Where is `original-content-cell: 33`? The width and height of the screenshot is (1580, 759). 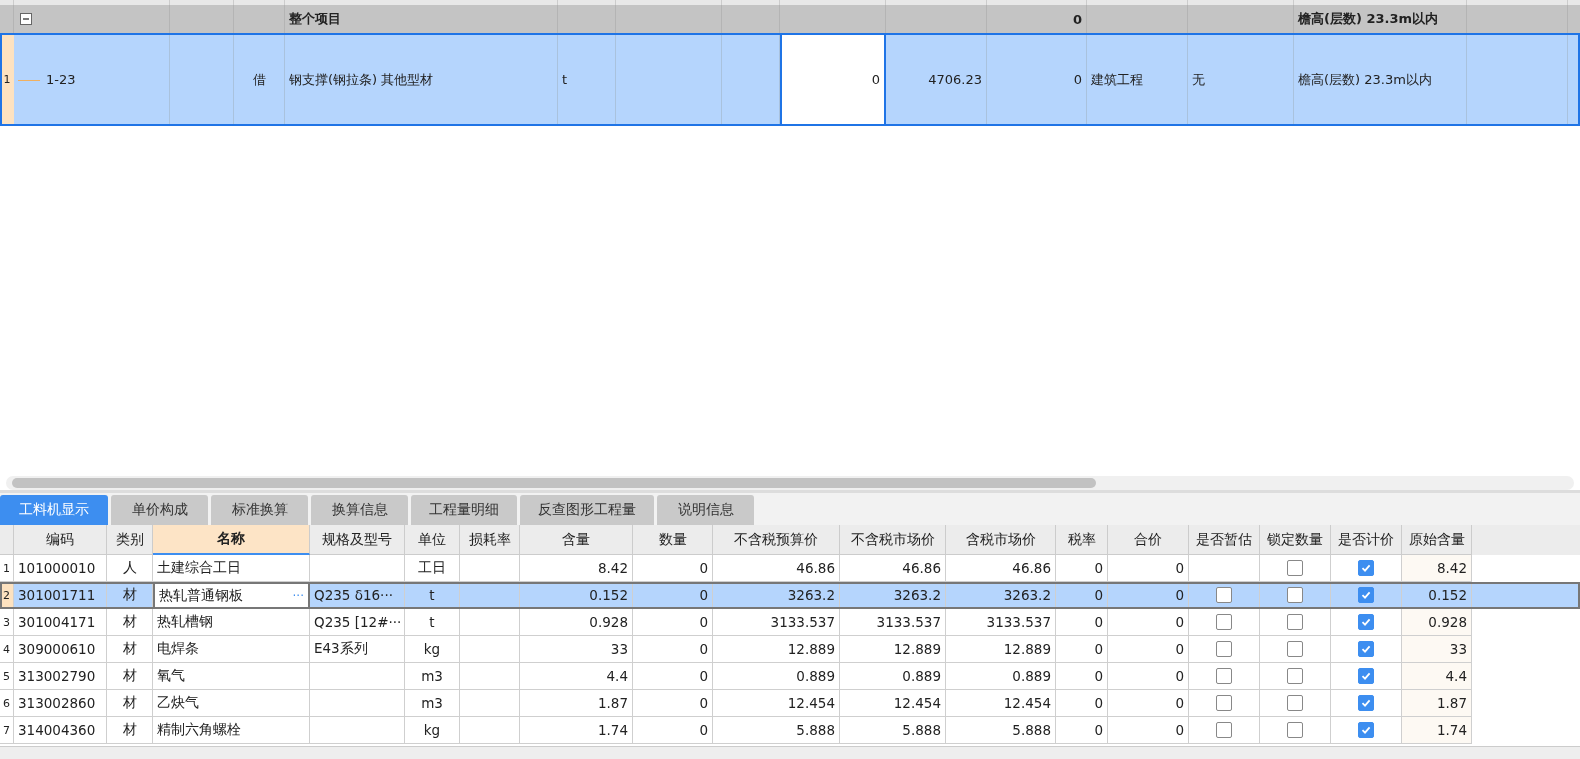 original-content-cell: 33 is located at coordinates (1458, 649).